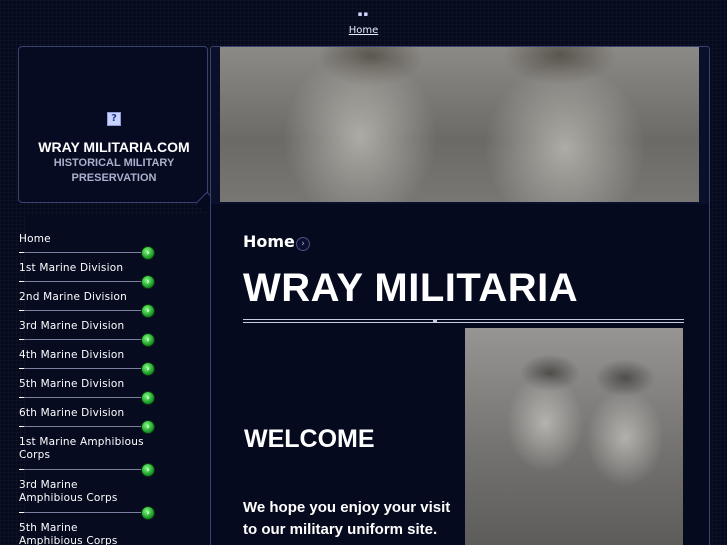 The width and height of the screenshot is (727, 545). What do you see at coordinates (411, 288) in the screenshot?
I see `page-title: WRAY MILITARIA` at bounding box center [411, 288].